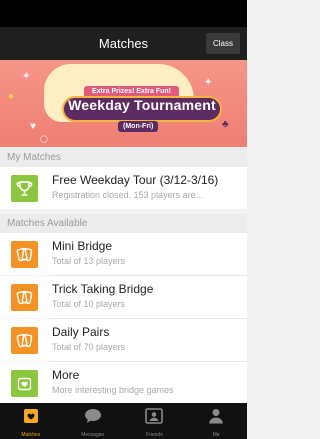 Image resolution: width=320 pixels, height=439 pixels. What do you see at coordinates (24, 188) in the screenshot?
I see `trophy-icon` at bounding box center [24, 188].